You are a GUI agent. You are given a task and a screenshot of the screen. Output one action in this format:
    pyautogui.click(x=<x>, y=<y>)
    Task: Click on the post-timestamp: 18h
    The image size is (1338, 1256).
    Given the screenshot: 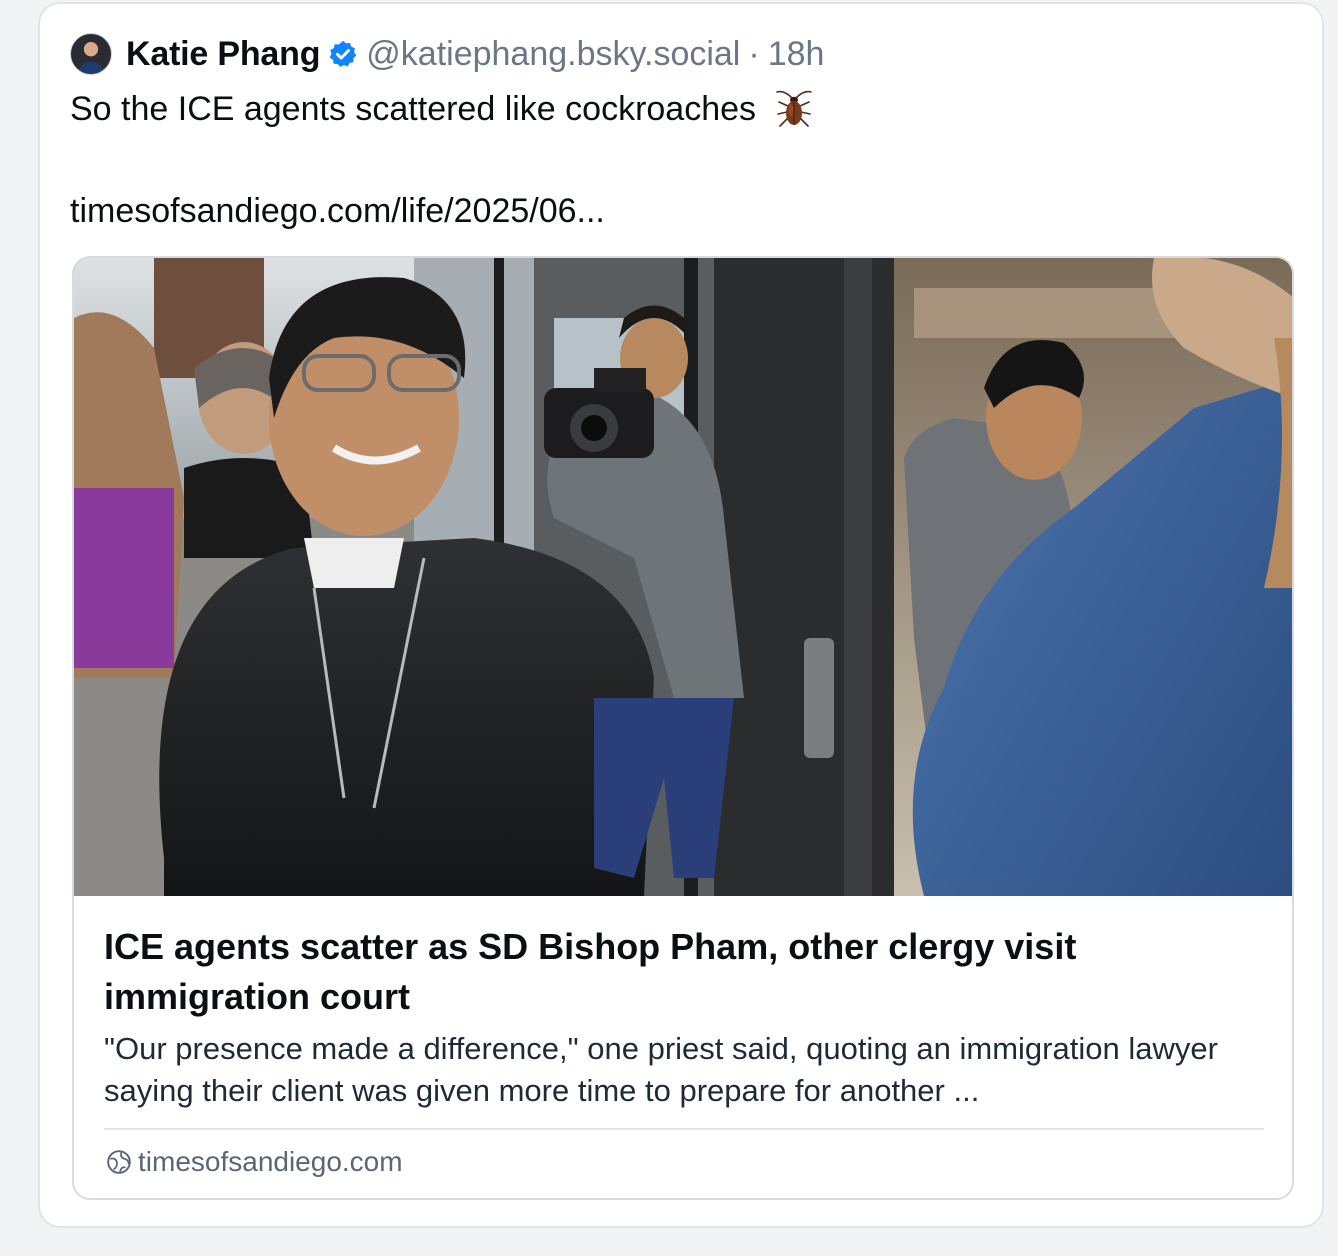 What is the action you would take?
    pyautogui.click(x=796, y=54)
    